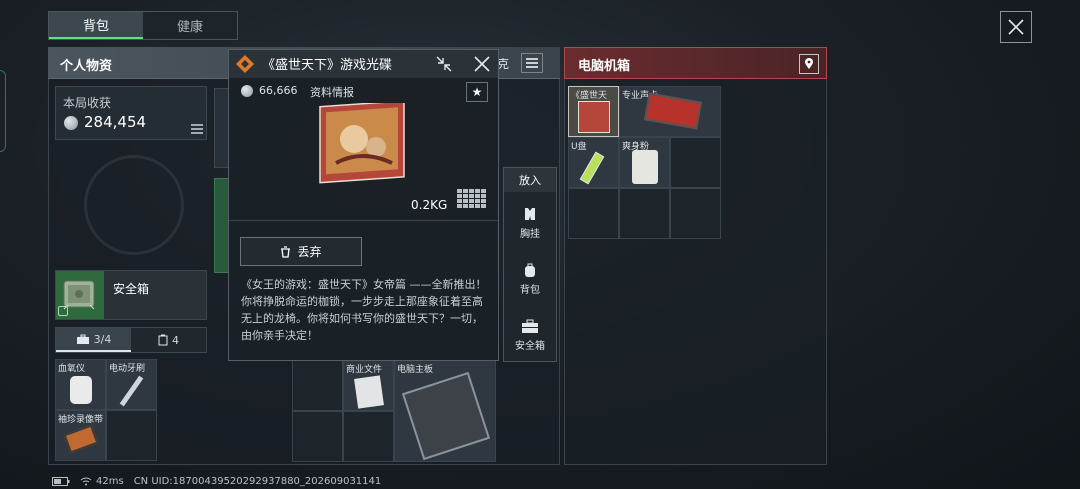 Image resolution: width=1080 pixels, height=489 pixels. I want to click on ping-value: 42ms, so click(110, 481).